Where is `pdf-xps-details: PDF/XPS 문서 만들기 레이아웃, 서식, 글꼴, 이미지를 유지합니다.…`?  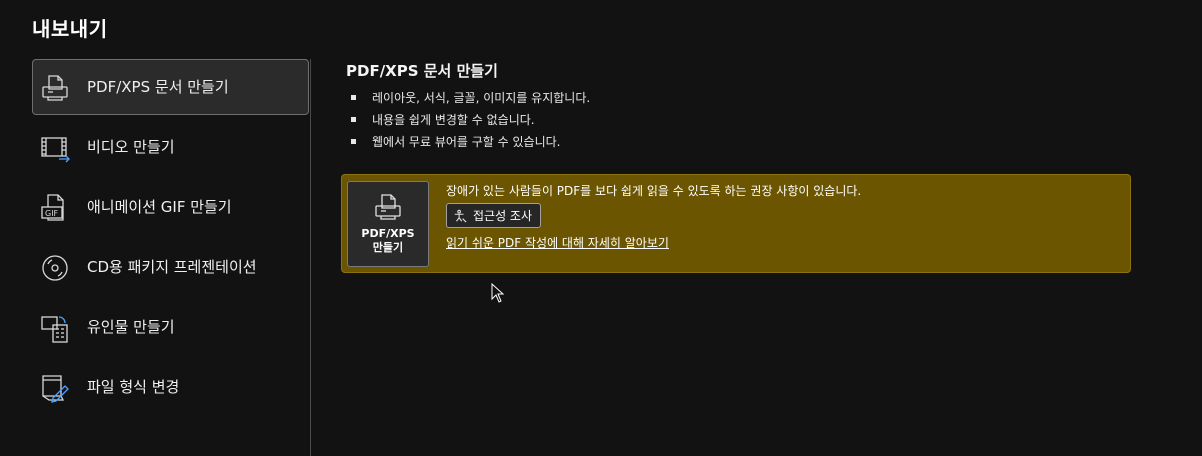 pdf-xps-details: PDF/XPS 문서 만들기 레이아웃, 서식, 글꼴, 이미지를 유지합니다.… is located at coordinates (746, 106).